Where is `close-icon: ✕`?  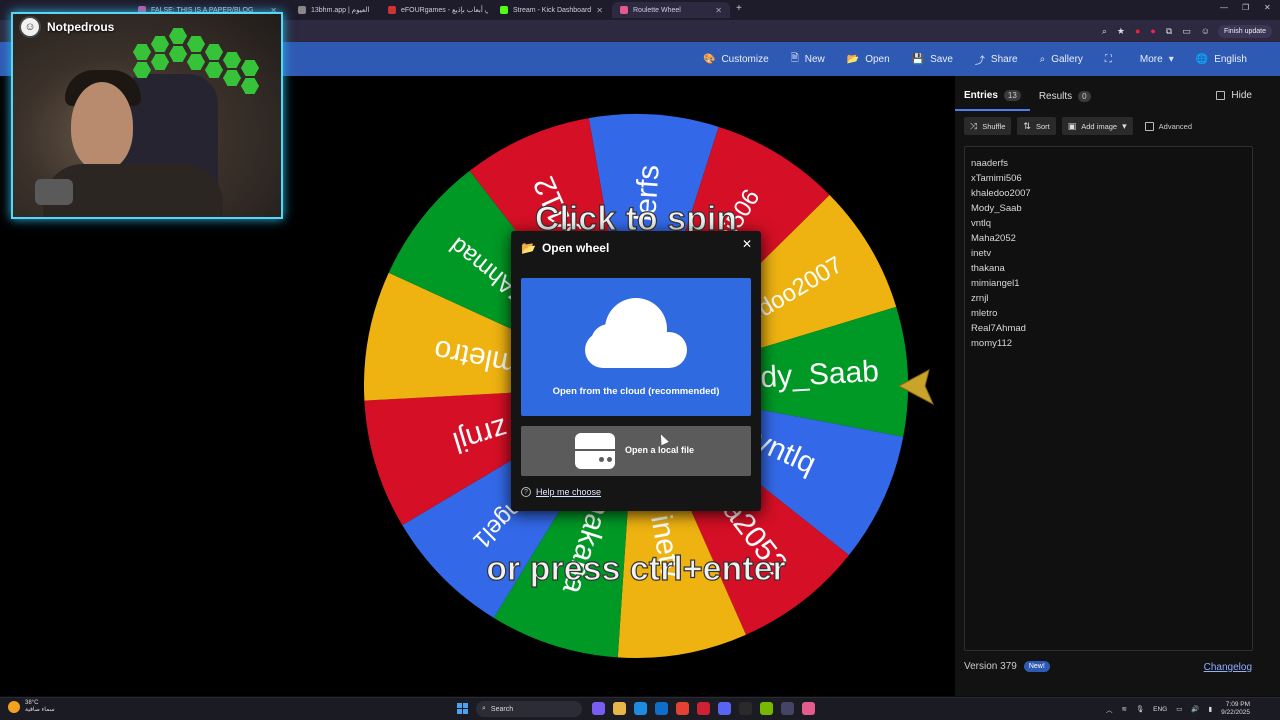 close-icon: ✕ is located at coordinates (747, 244).